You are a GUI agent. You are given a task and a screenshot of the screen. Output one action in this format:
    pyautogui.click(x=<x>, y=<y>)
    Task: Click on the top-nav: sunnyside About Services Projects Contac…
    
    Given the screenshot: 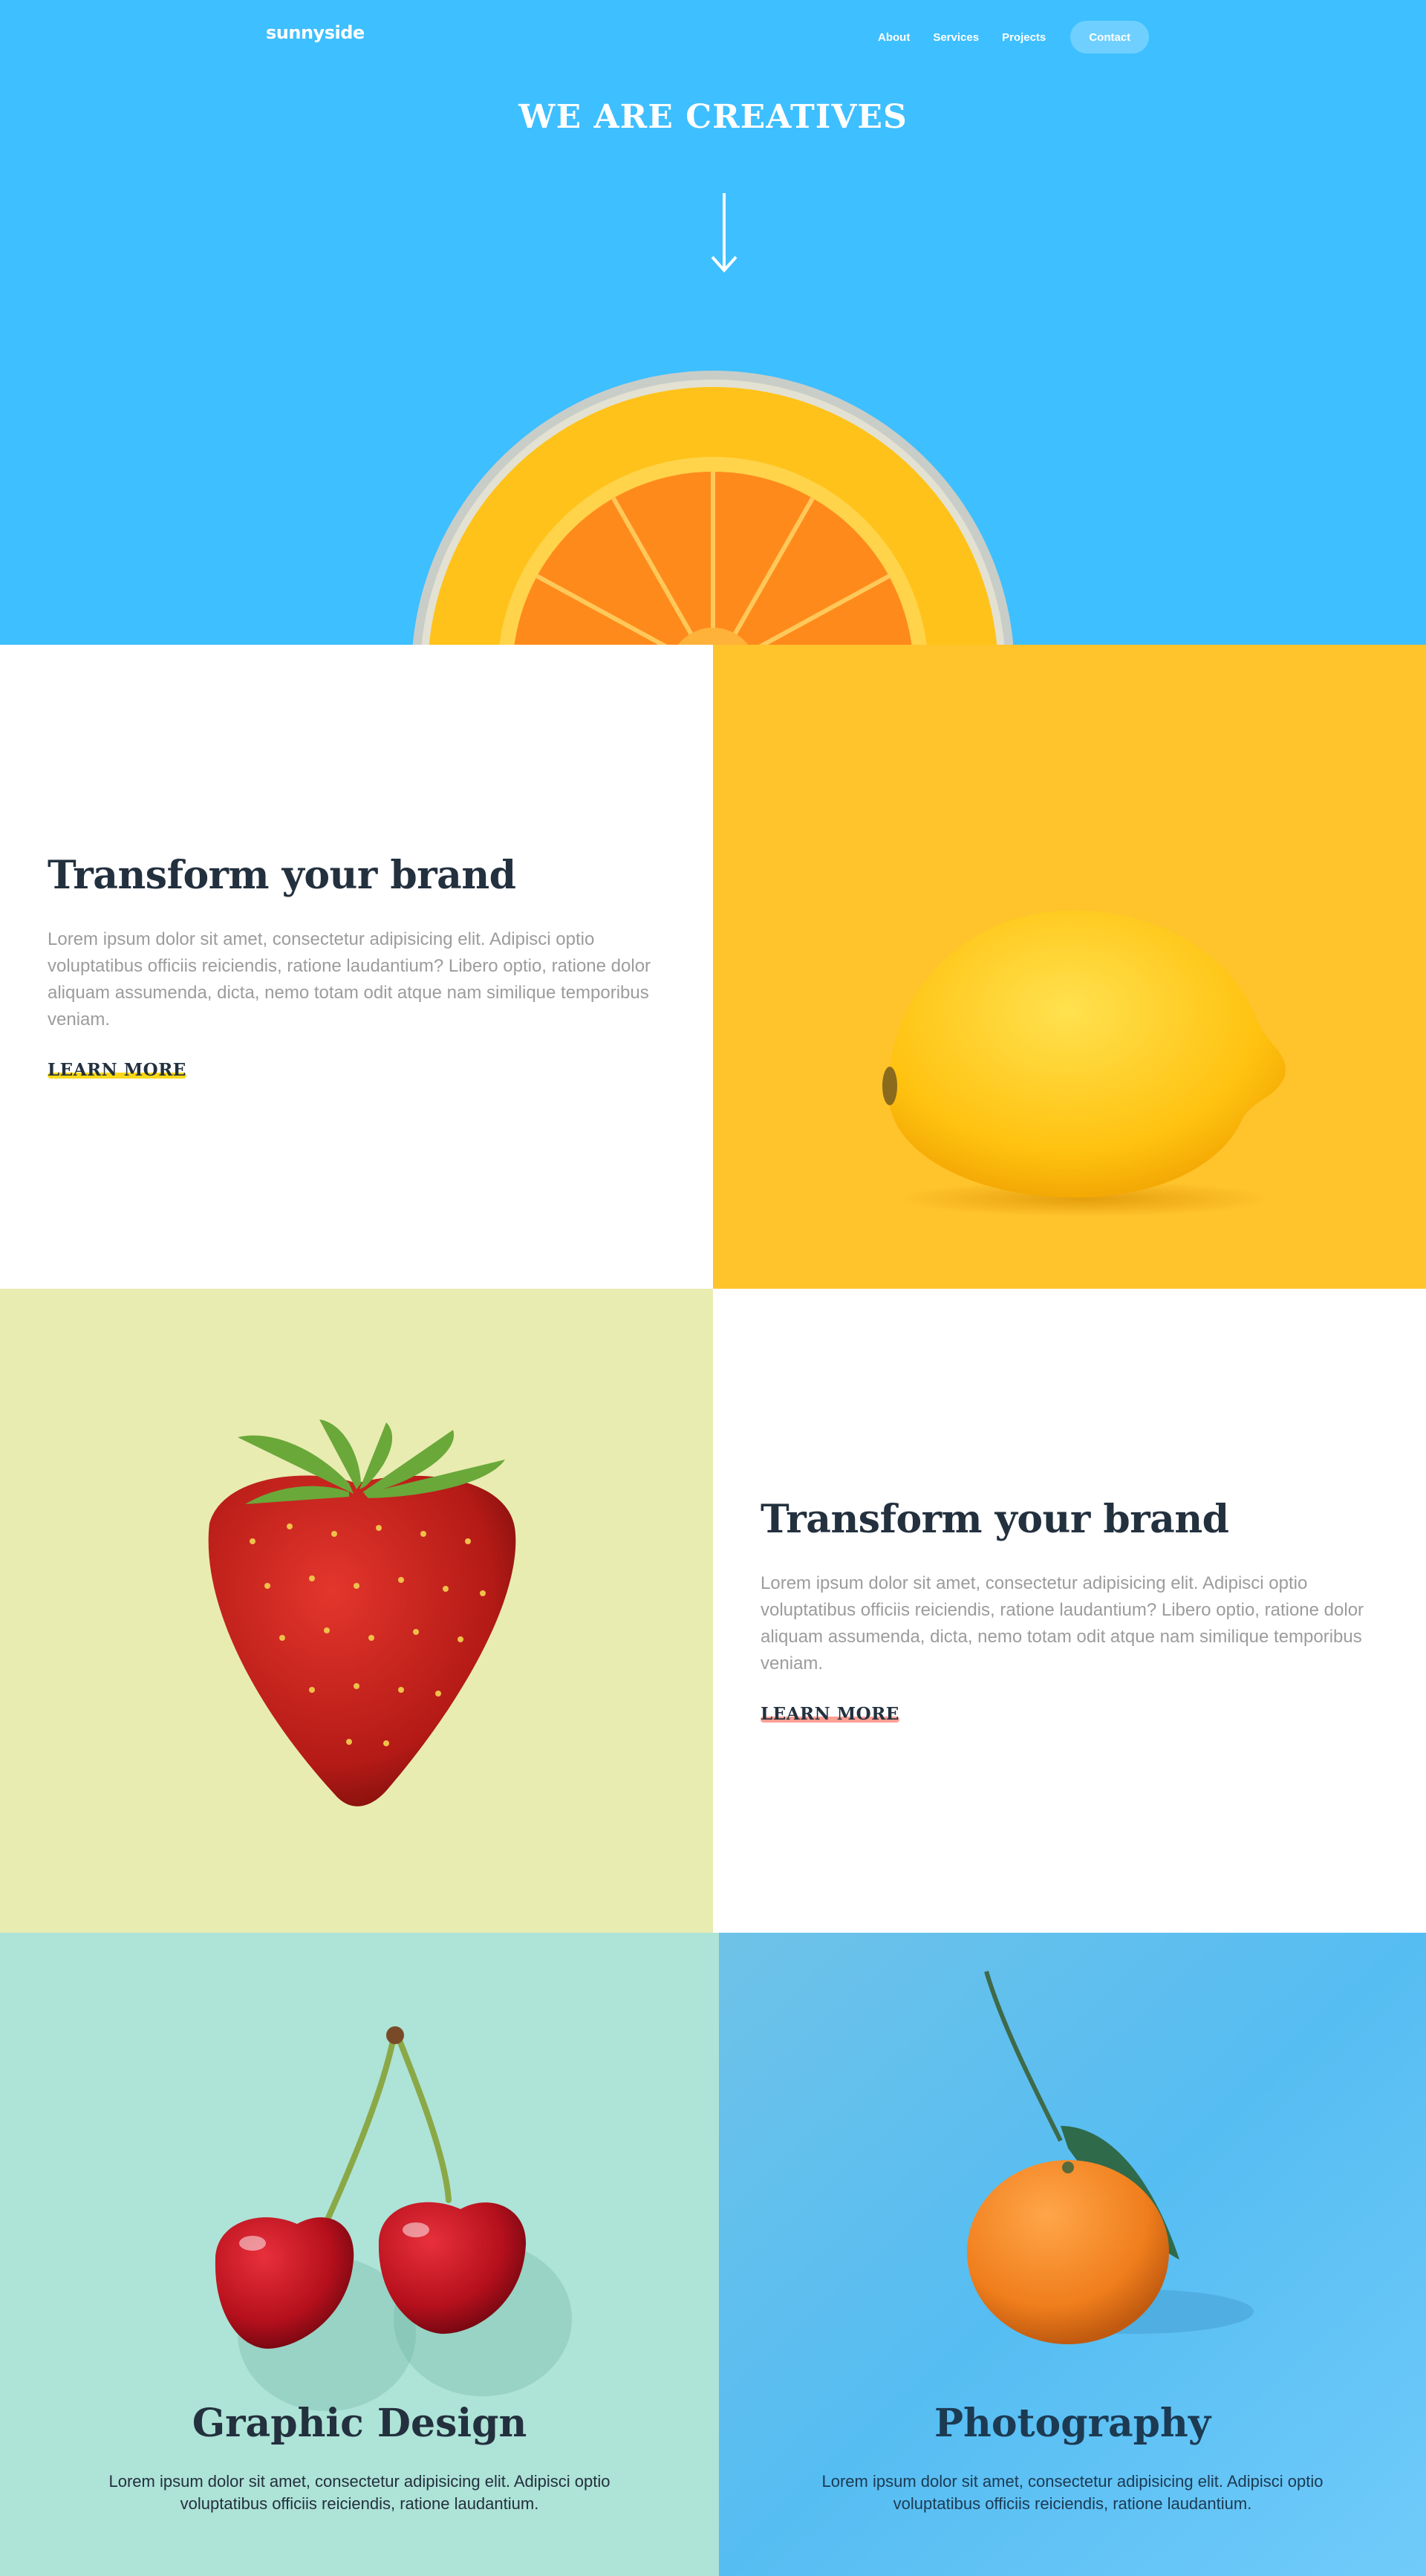 What is the action you would take?
    pyautogui.click(x=713, y=37)
    